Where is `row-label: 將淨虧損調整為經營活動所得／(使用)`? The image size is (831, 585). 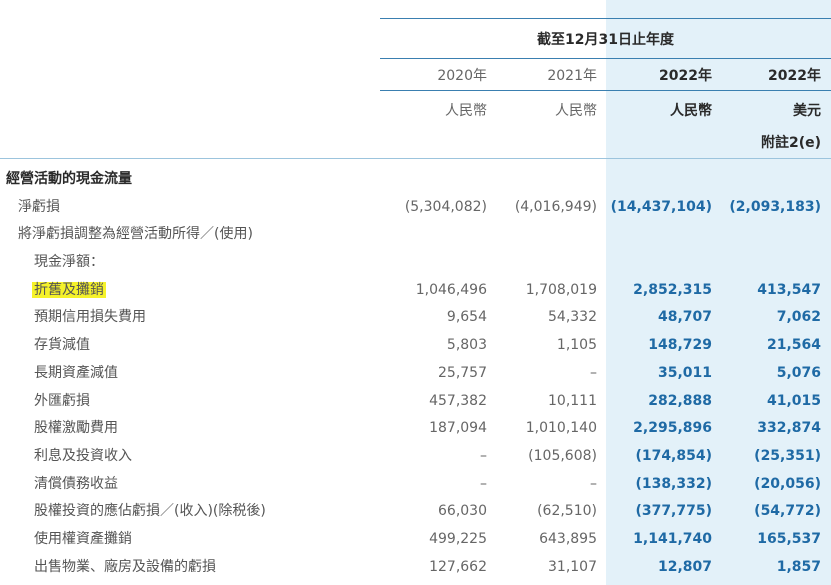 row-label: 將淨虧損調整為經營活動所得／(使用) is located at coordinates (135, 234).